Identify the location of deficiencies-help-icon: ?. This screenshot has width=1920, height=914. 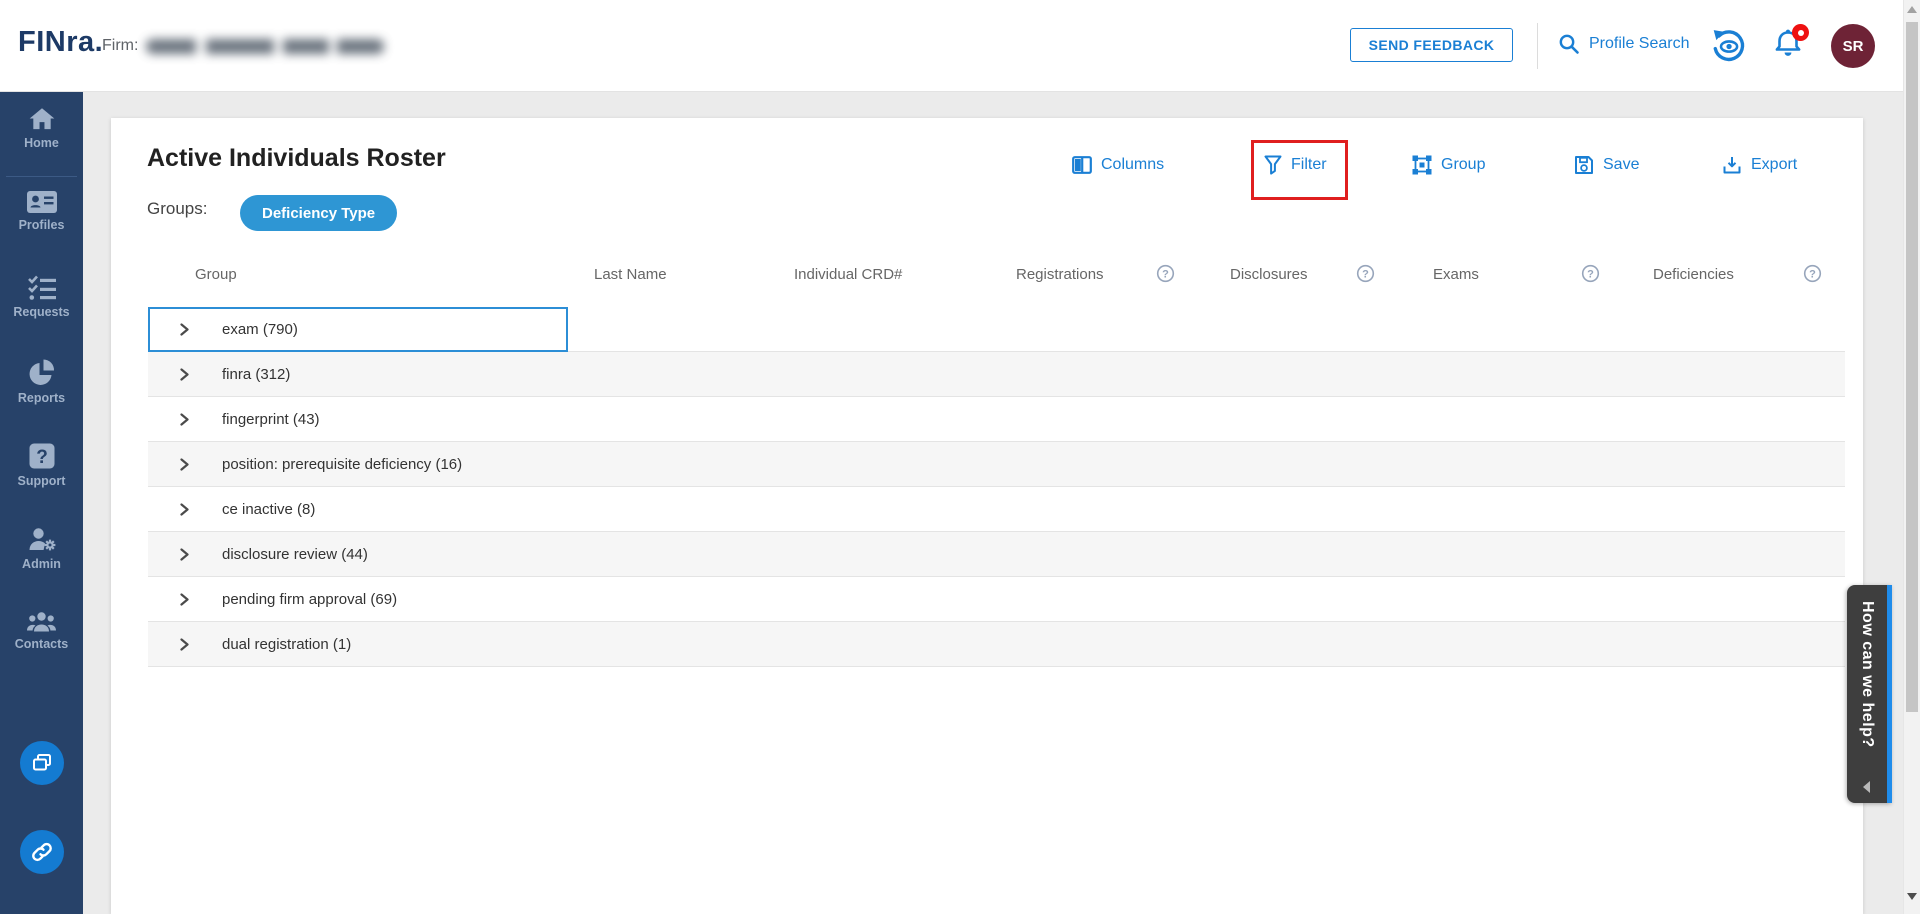
(1812, 273).